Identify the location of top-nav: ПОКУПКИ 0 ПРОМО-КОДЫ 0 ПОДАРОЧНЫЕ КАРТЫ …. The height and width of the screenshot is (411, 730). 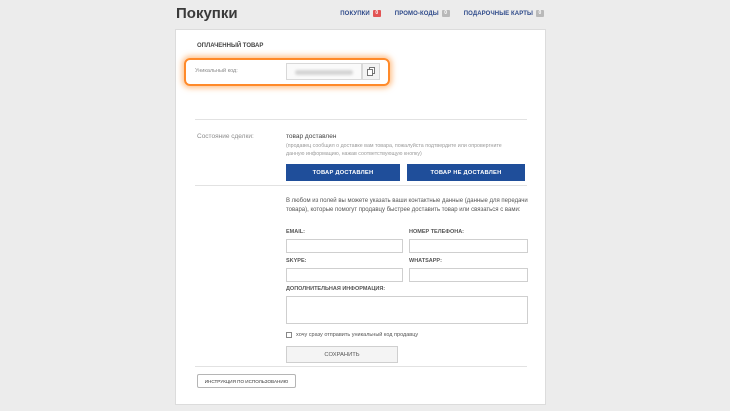
(442, 13).